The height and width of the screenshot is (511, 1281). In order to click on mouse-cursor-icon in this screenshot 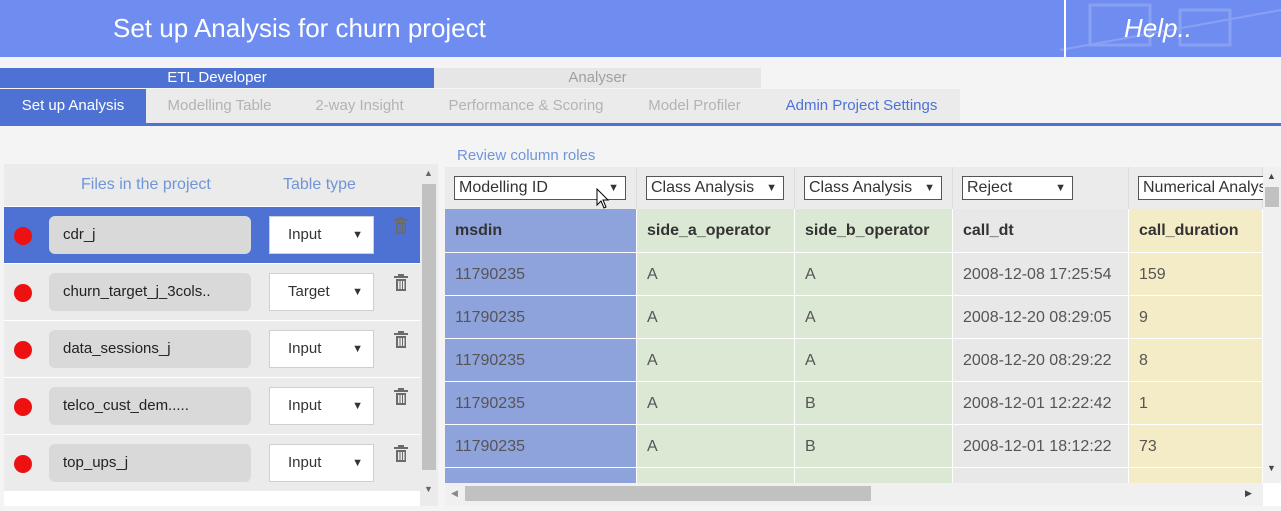, I will do `click(603, 198)`.